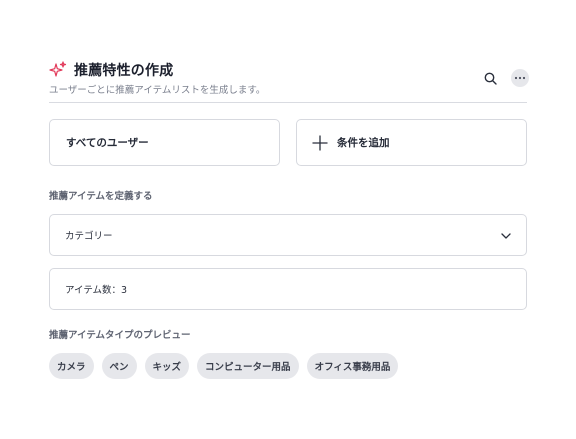  I want to click on preview-chip-list: カメラ ペン キッズ コンピューター用品 オフィス事務用品, so click(224, 366).